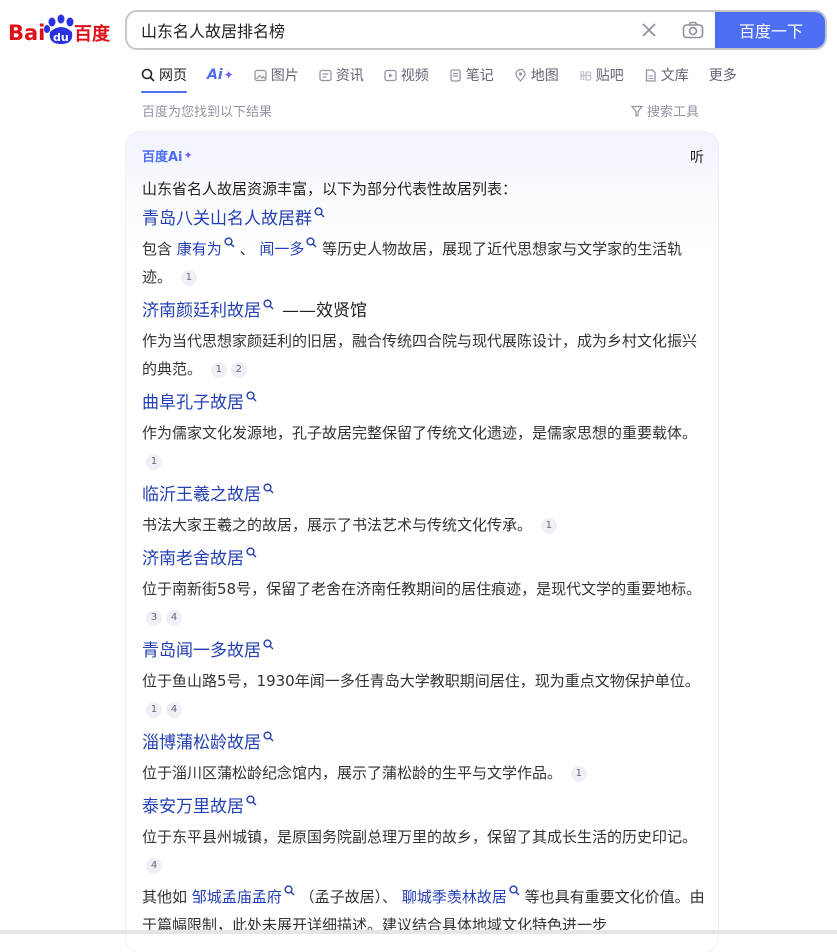 This screenshot has height=952, width=837. What do you see at coordinates (425, 773) in the screenshot?
I see `item-description: 位于淄川区蒲松龄纪念馆内，展示了蒲松龄的生平与文学作品。 1` at bounding box center [425, 773].